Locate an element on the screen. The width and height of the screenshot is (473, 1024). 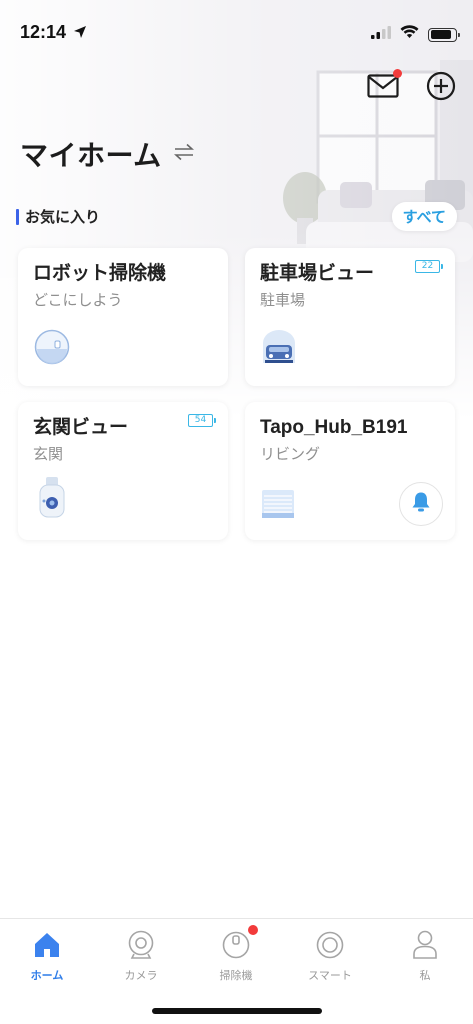
nav-item-profile: 私 is located at coordinates (425, 956).